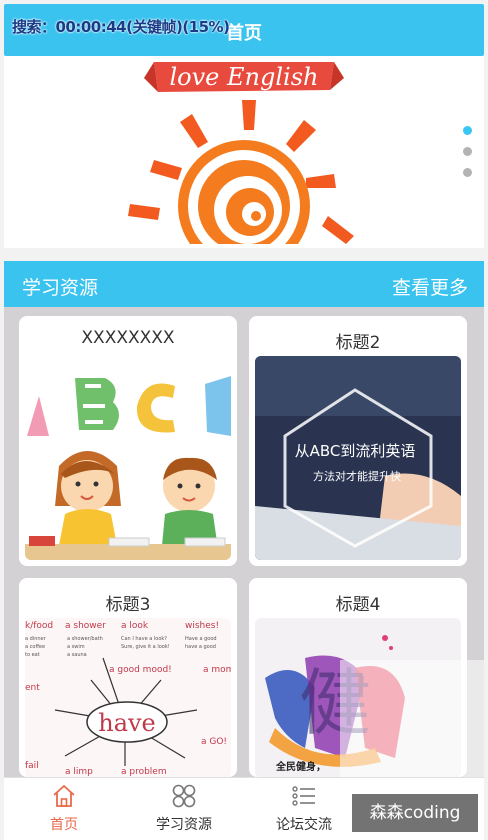 This screenshot has height=840, width=488. I want to click on resource-card-1: XXXXXXXX, so click(128, 441).